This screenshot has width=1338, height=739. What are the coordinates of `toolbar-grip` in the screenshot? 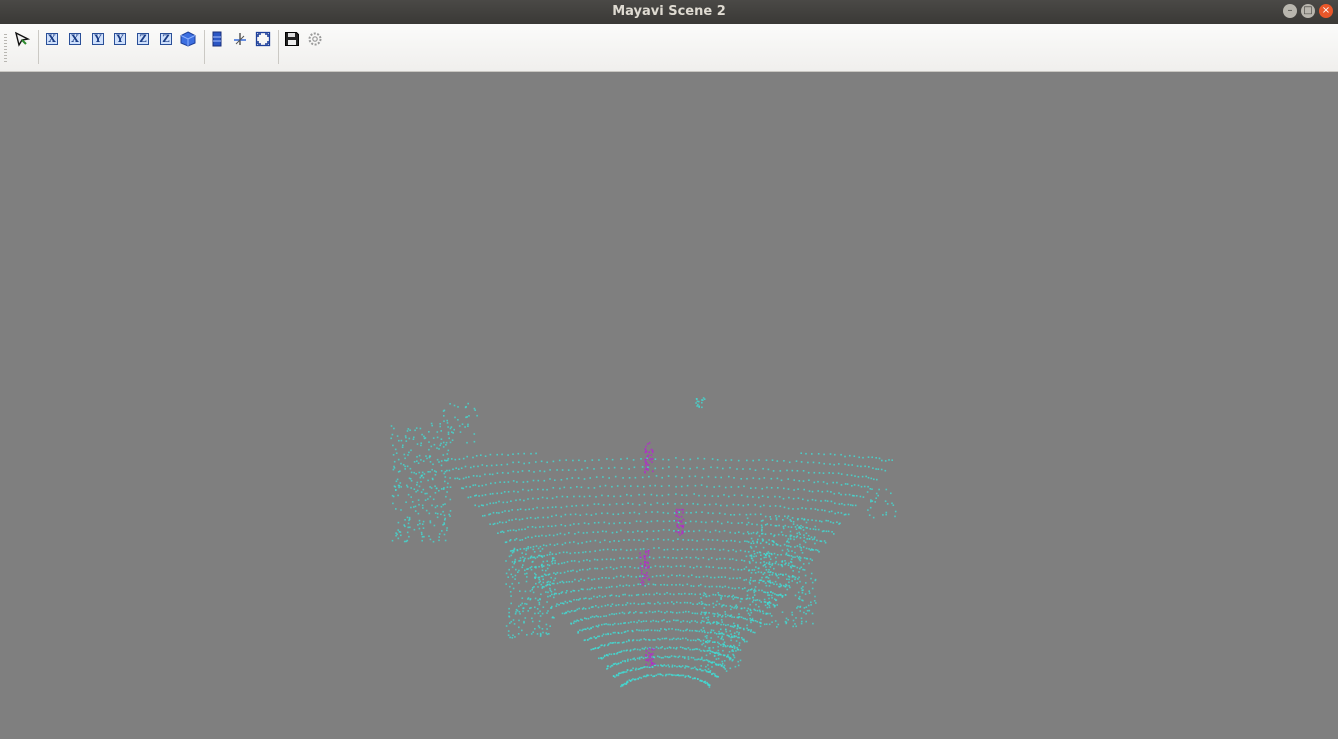 It's located at (5, 49).